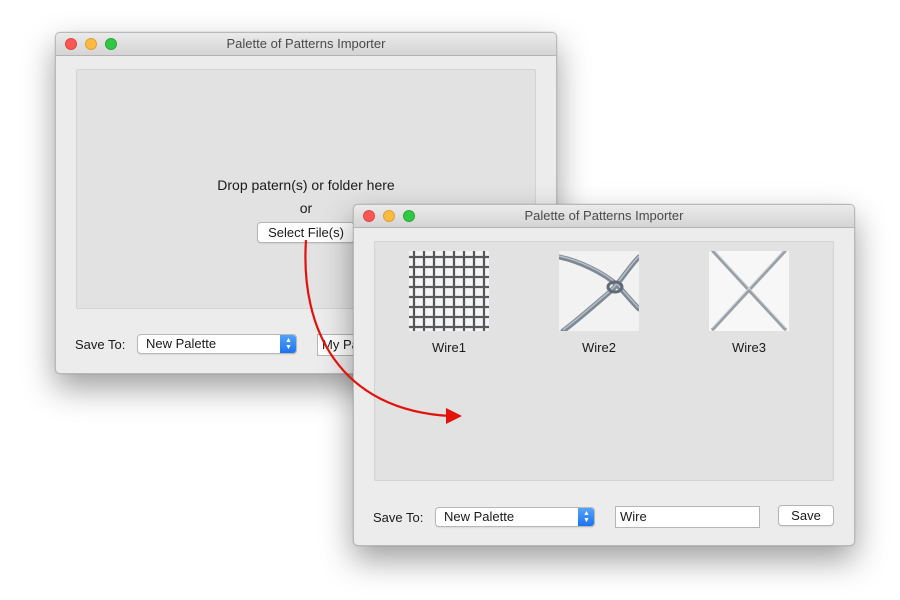 The height and width of the screenshot is (600, 900). What do you see at coordinates (306, 232) in the screenshot?
I see `select-files-button: Select File(s)` at bounding box center [306, 232].